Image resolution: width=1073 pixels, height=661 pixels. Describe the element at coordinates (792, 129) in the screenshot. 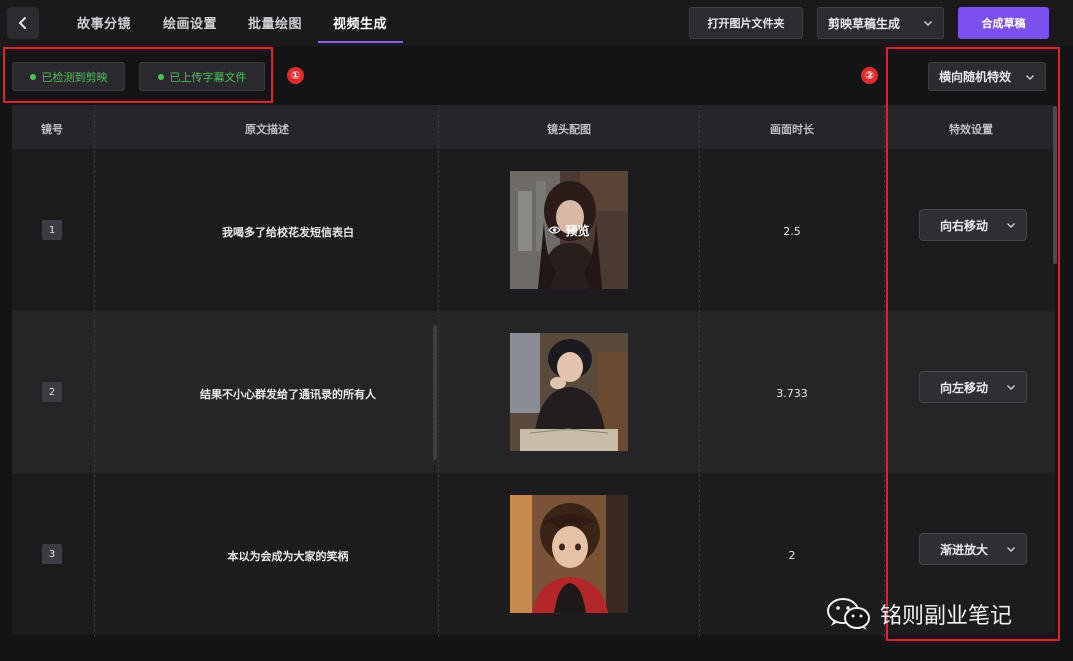

I see `header-duration: 画面时长` at that location.